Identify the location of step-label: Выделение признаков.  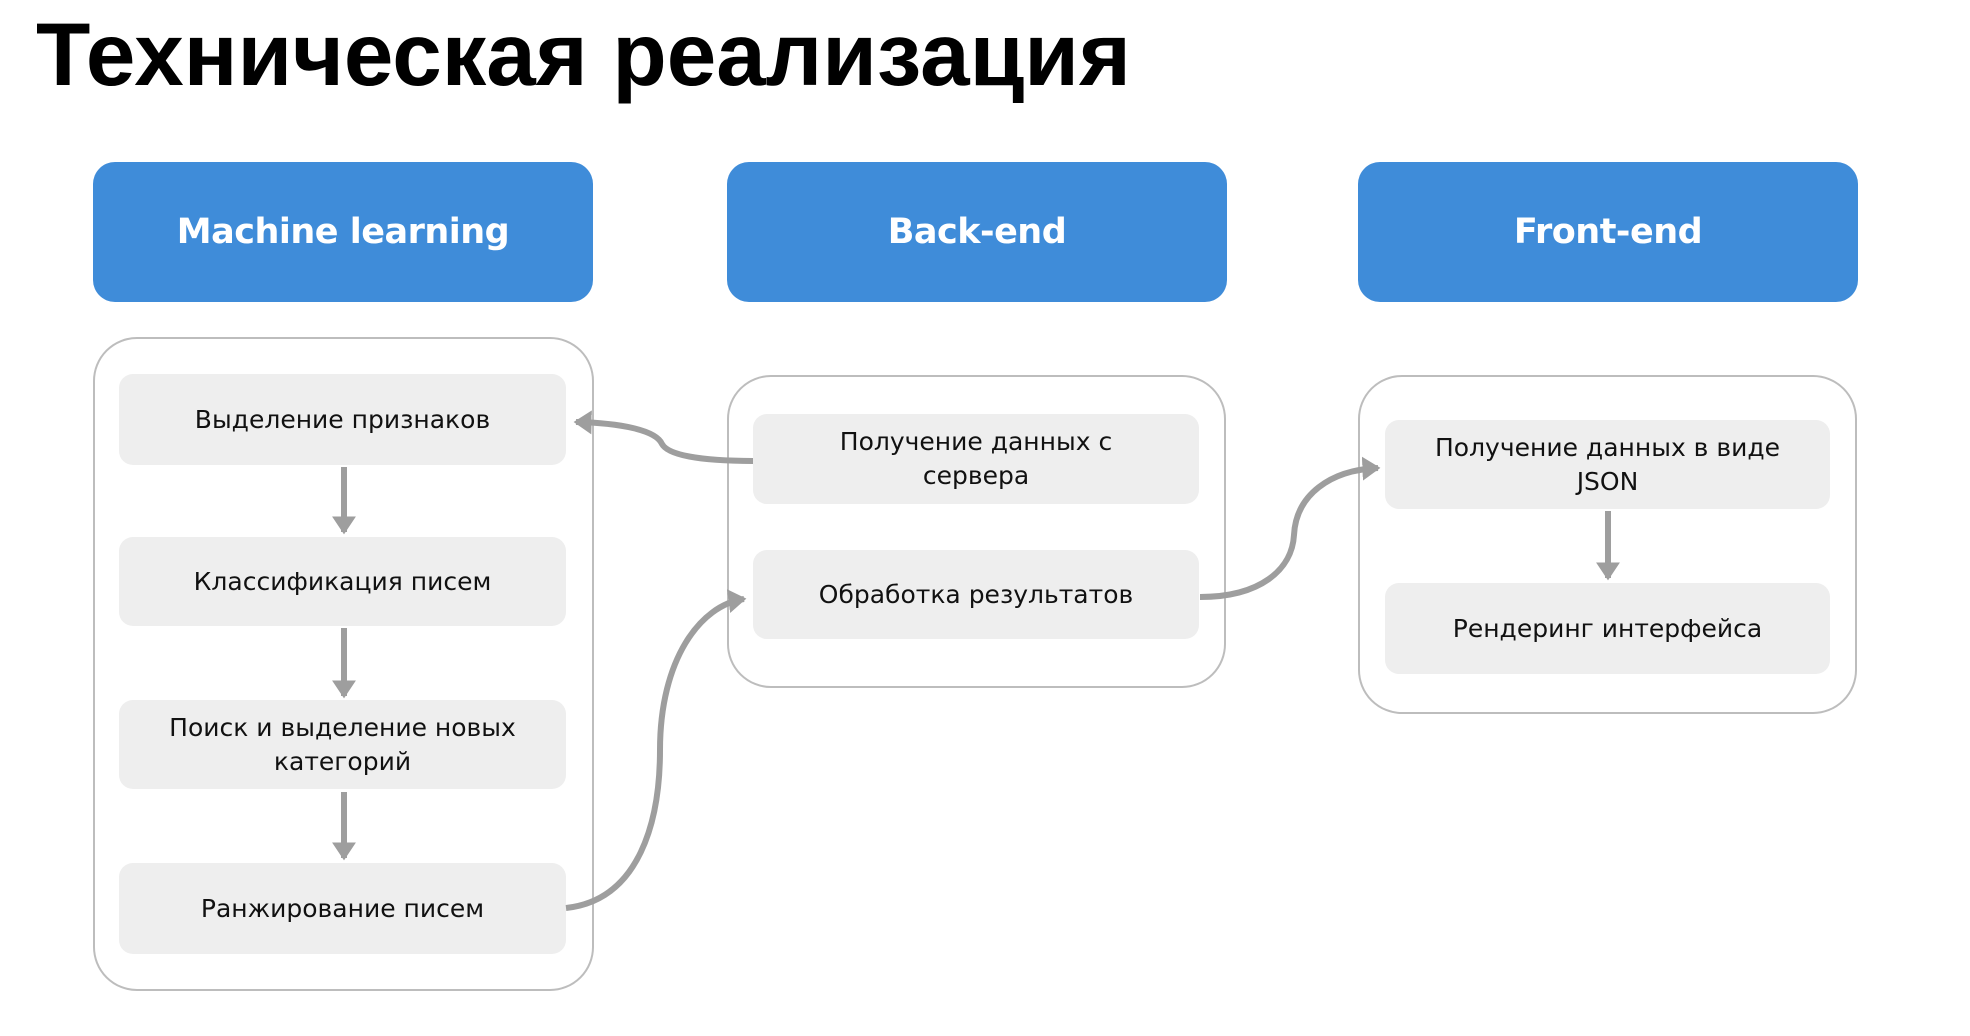
(342, 419).